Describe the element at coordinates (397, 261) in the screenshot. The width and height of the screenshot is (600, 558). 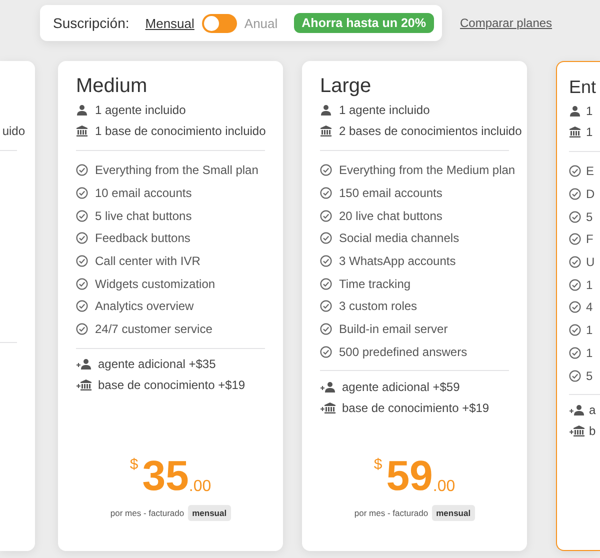
I see `feature-text: 3 WhatsApp accounts` at that location.